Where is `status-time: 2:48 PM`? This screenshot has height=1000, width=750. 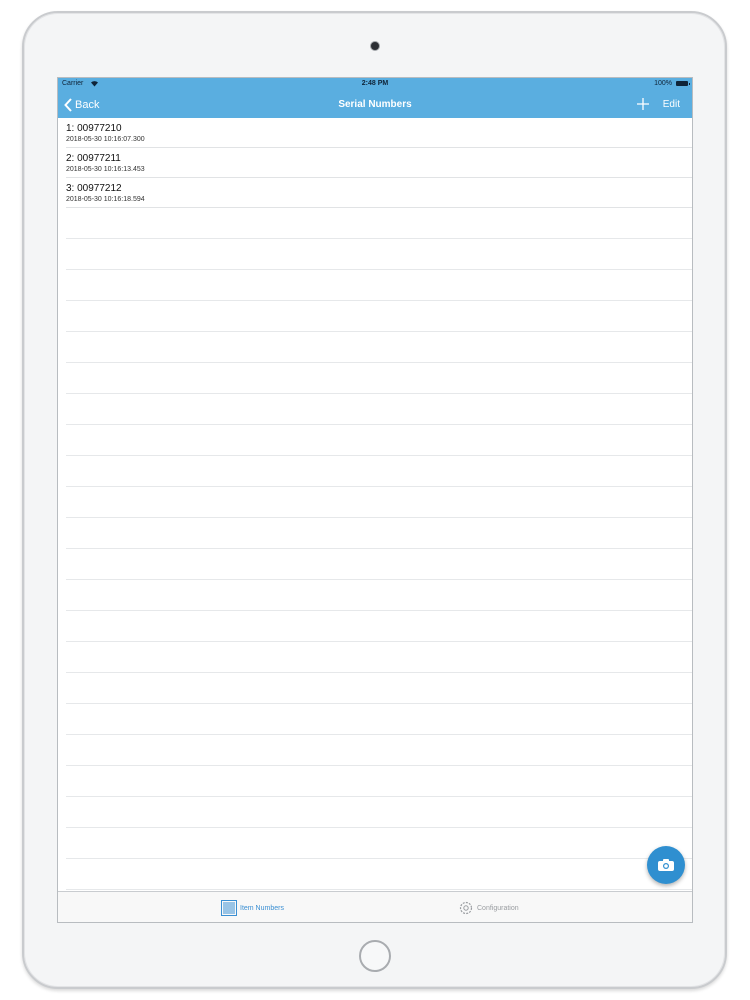 status-time: 2:48 PM is located at coordinates (375, 83).